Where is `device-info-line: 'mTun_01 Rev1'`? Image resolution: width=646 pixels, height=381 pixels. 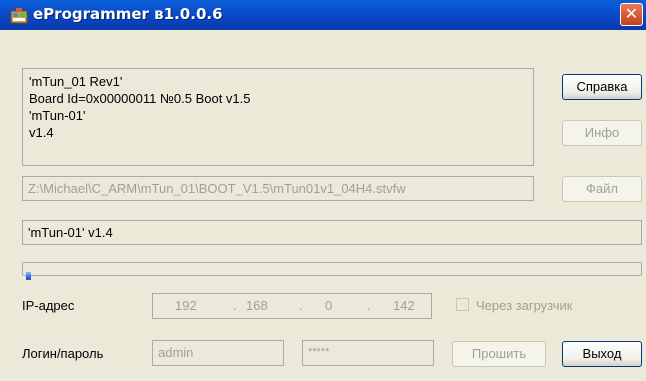
device-info-line: 'mTun_01 Rev1' is located at coordinates (76, 81).